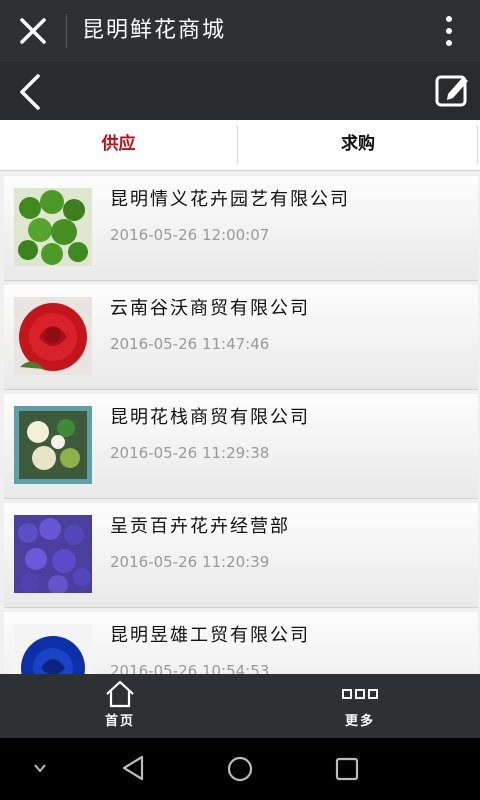 This screenshot has width=480, height=800. I want to click on page-nav-bar, so click(240, 91).